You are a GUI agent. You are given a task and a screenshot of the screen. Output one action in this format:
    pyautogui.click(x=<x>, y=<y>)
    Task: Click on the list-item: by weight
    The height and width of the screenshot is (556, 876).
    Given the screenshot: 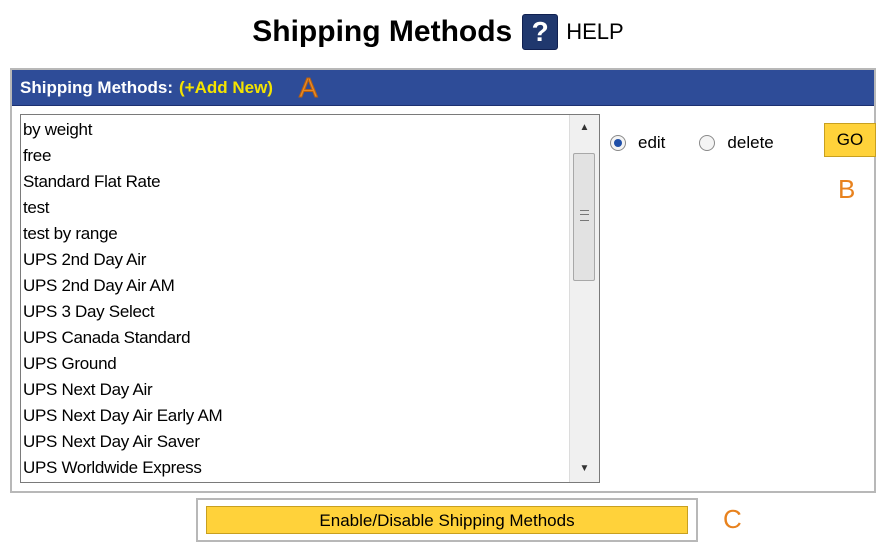 What is the action you would take?
    pyautogui.click(x=293, y=130)
    